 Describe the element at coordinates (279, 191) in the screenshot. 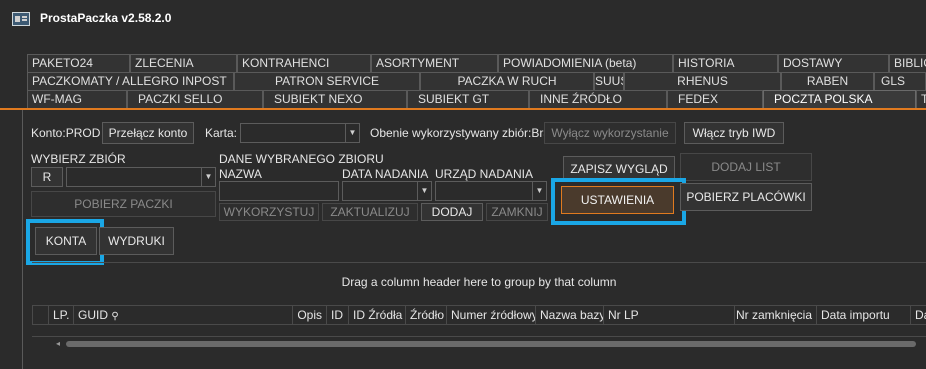

I see `name-field` at that location.